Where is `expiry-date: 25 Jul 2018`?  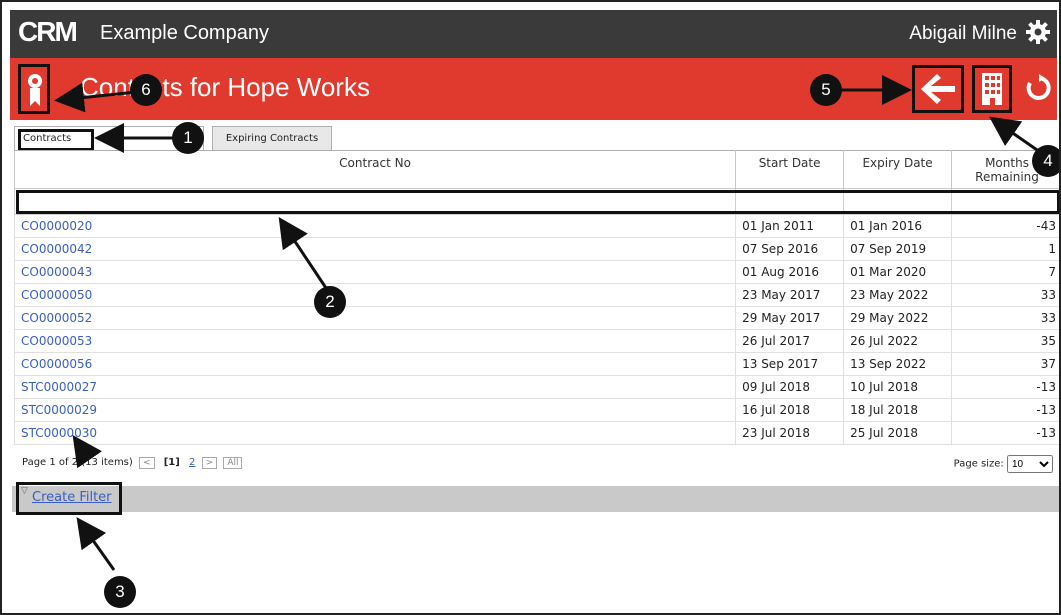
expiry-date: 25 Jul 2018 is located at coordinates (898, 433).